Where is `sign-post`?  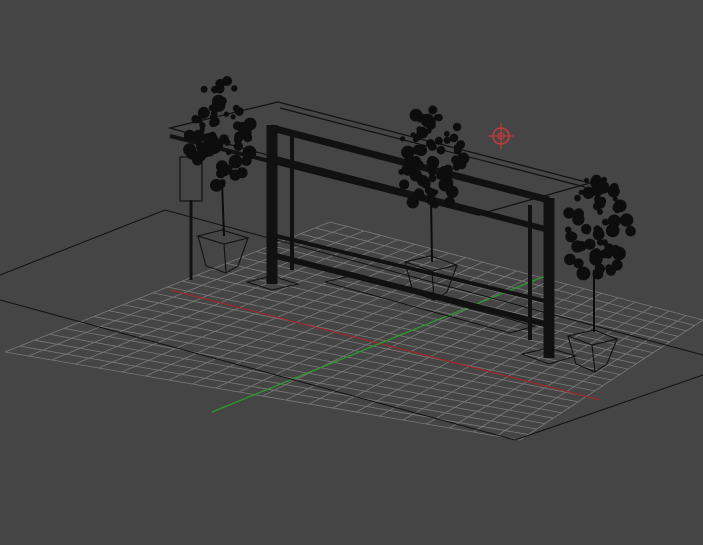 sign-post is located at coordinates (191, 218).